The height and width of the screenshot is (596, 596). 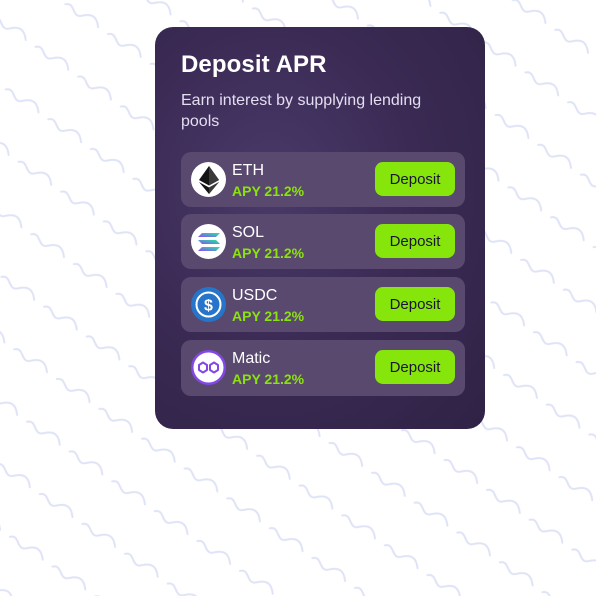 I want to click on usdc-icon: $, so click(x=208, y=304).